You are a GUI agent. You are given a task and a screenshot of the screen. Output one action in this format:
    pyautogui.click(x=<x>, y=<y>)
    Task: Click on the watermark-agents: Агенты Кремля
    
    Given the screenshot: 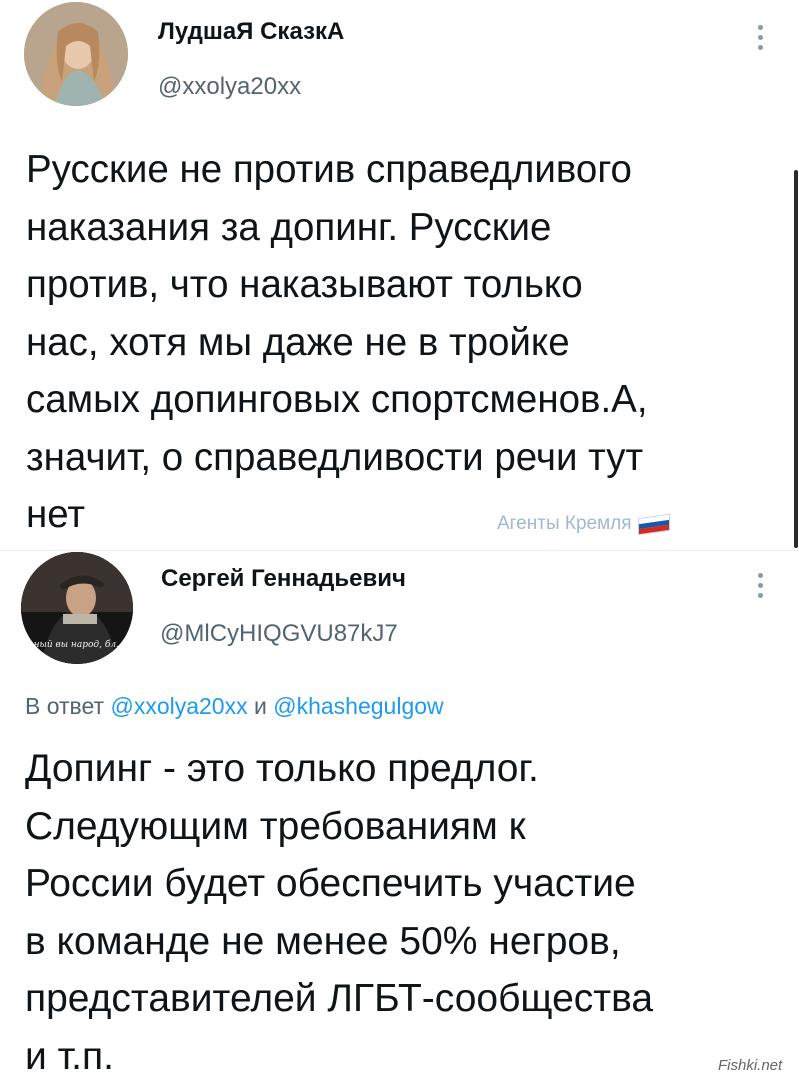 What is the action you would take?
    pyautogui.click(x=583, y=524)
    